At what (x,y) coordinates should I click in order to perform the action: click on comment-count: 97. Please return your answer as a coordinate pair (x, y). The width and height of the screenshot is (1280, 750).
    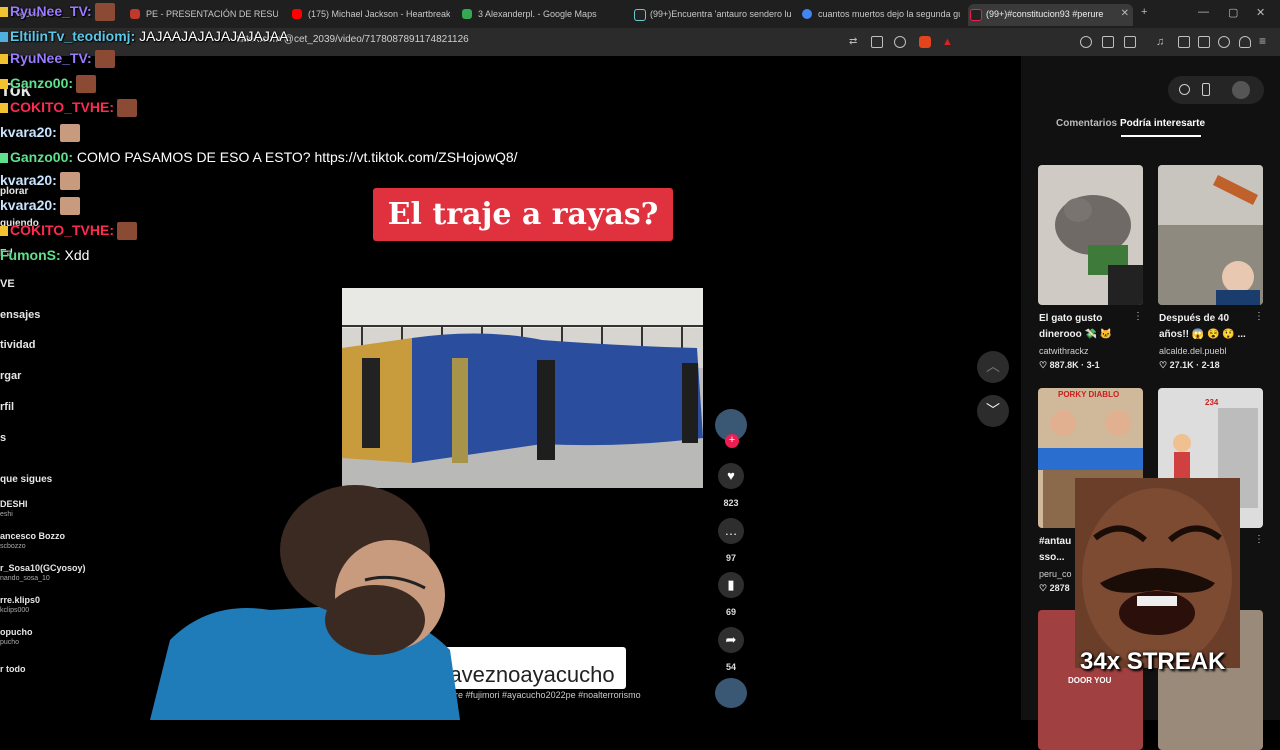
    Looking at the image, I should click on (730, 558).